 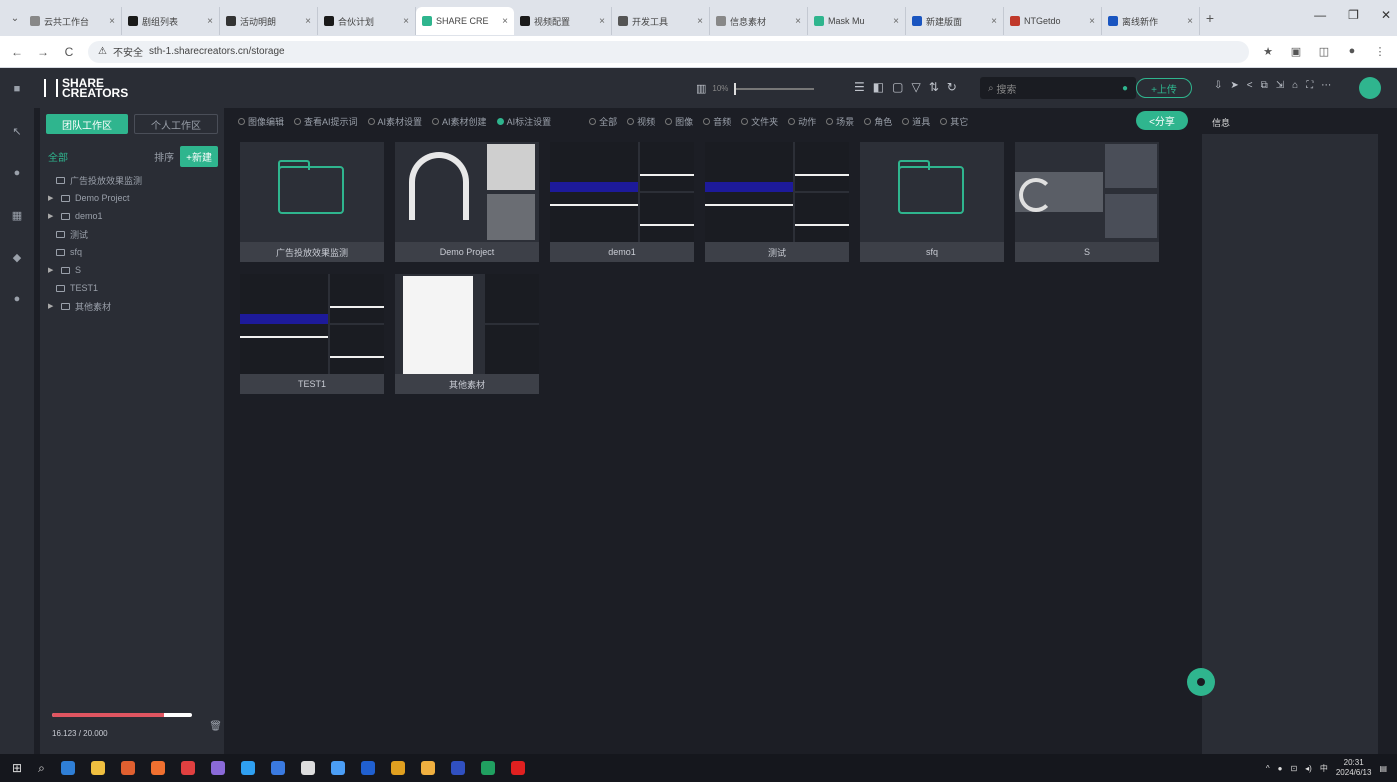 I want to click on asset-card: TEST1, so click(x=312, y=334).